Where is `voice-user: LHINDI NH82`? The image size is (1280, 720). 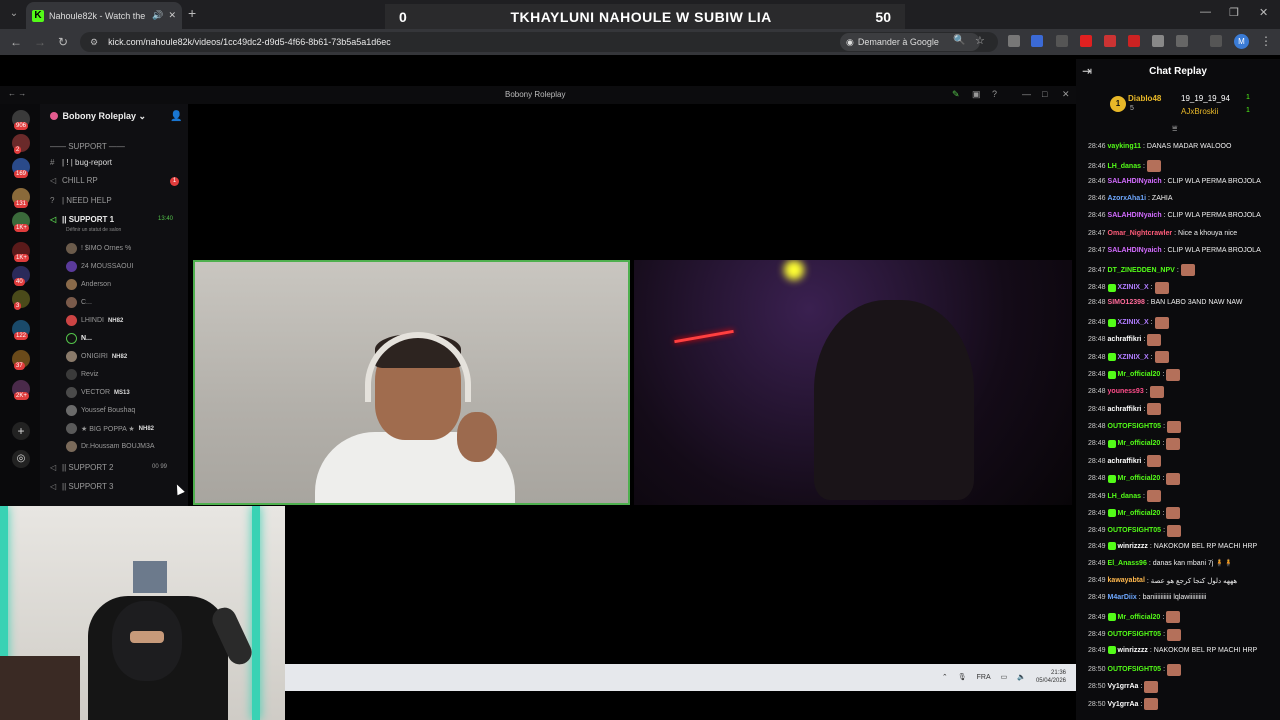 voice-user: LHINDI NH82 is located at coordinates (94, 320).